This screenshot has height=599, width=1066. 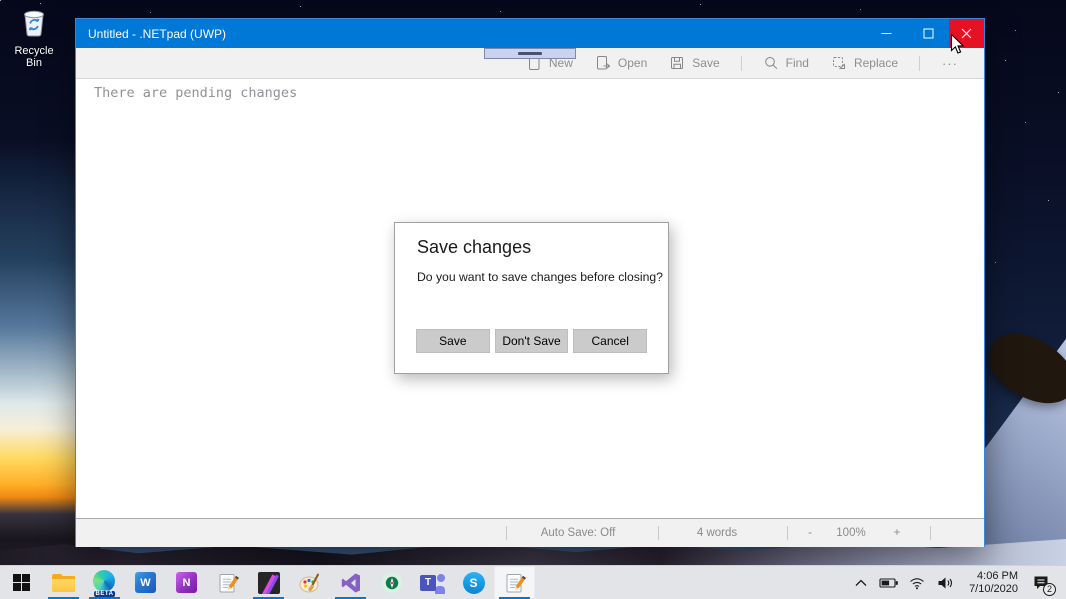 I want to click on skype-icon: S, so click(x=473, y=582).